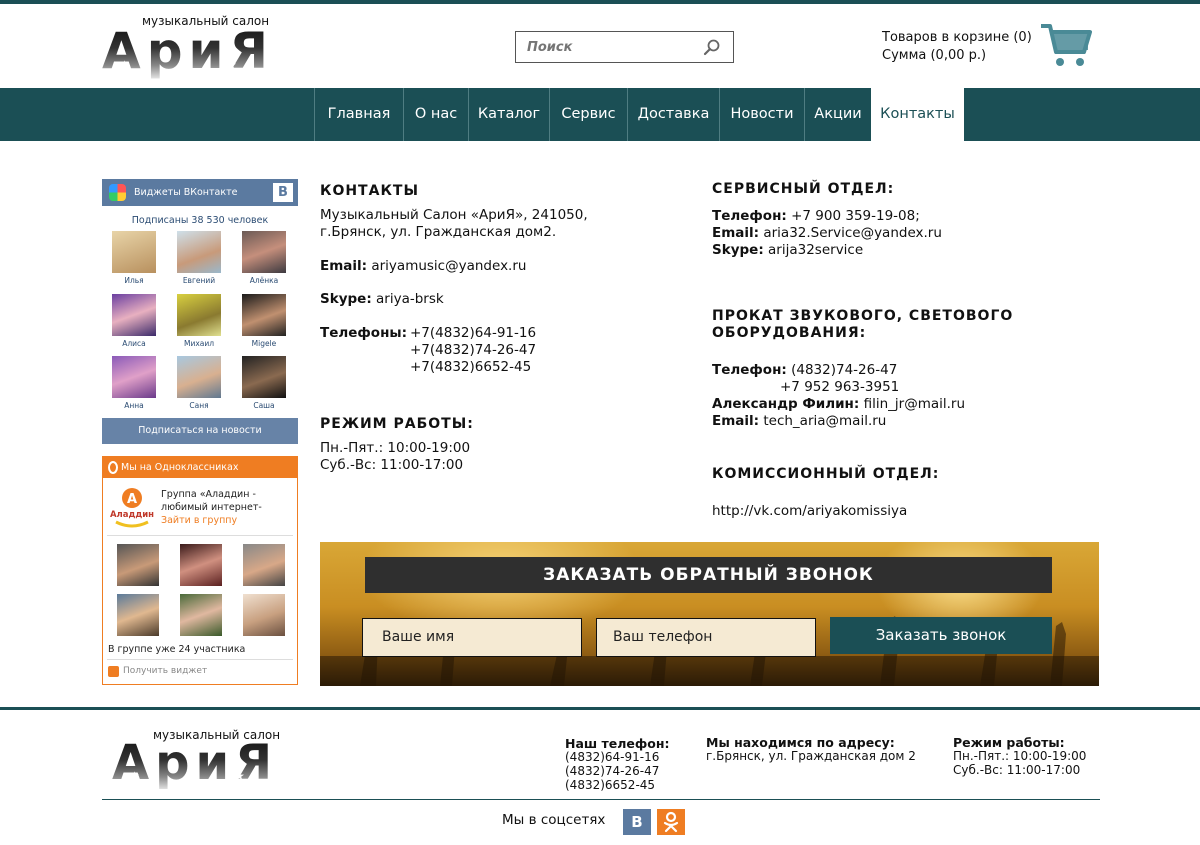 The height and width of the screenshot is (845, 1200). Describe the element at coordinates (177, 649) in the screenshot. I see `ok-members-count: В группе уже 24 участника` at that location.